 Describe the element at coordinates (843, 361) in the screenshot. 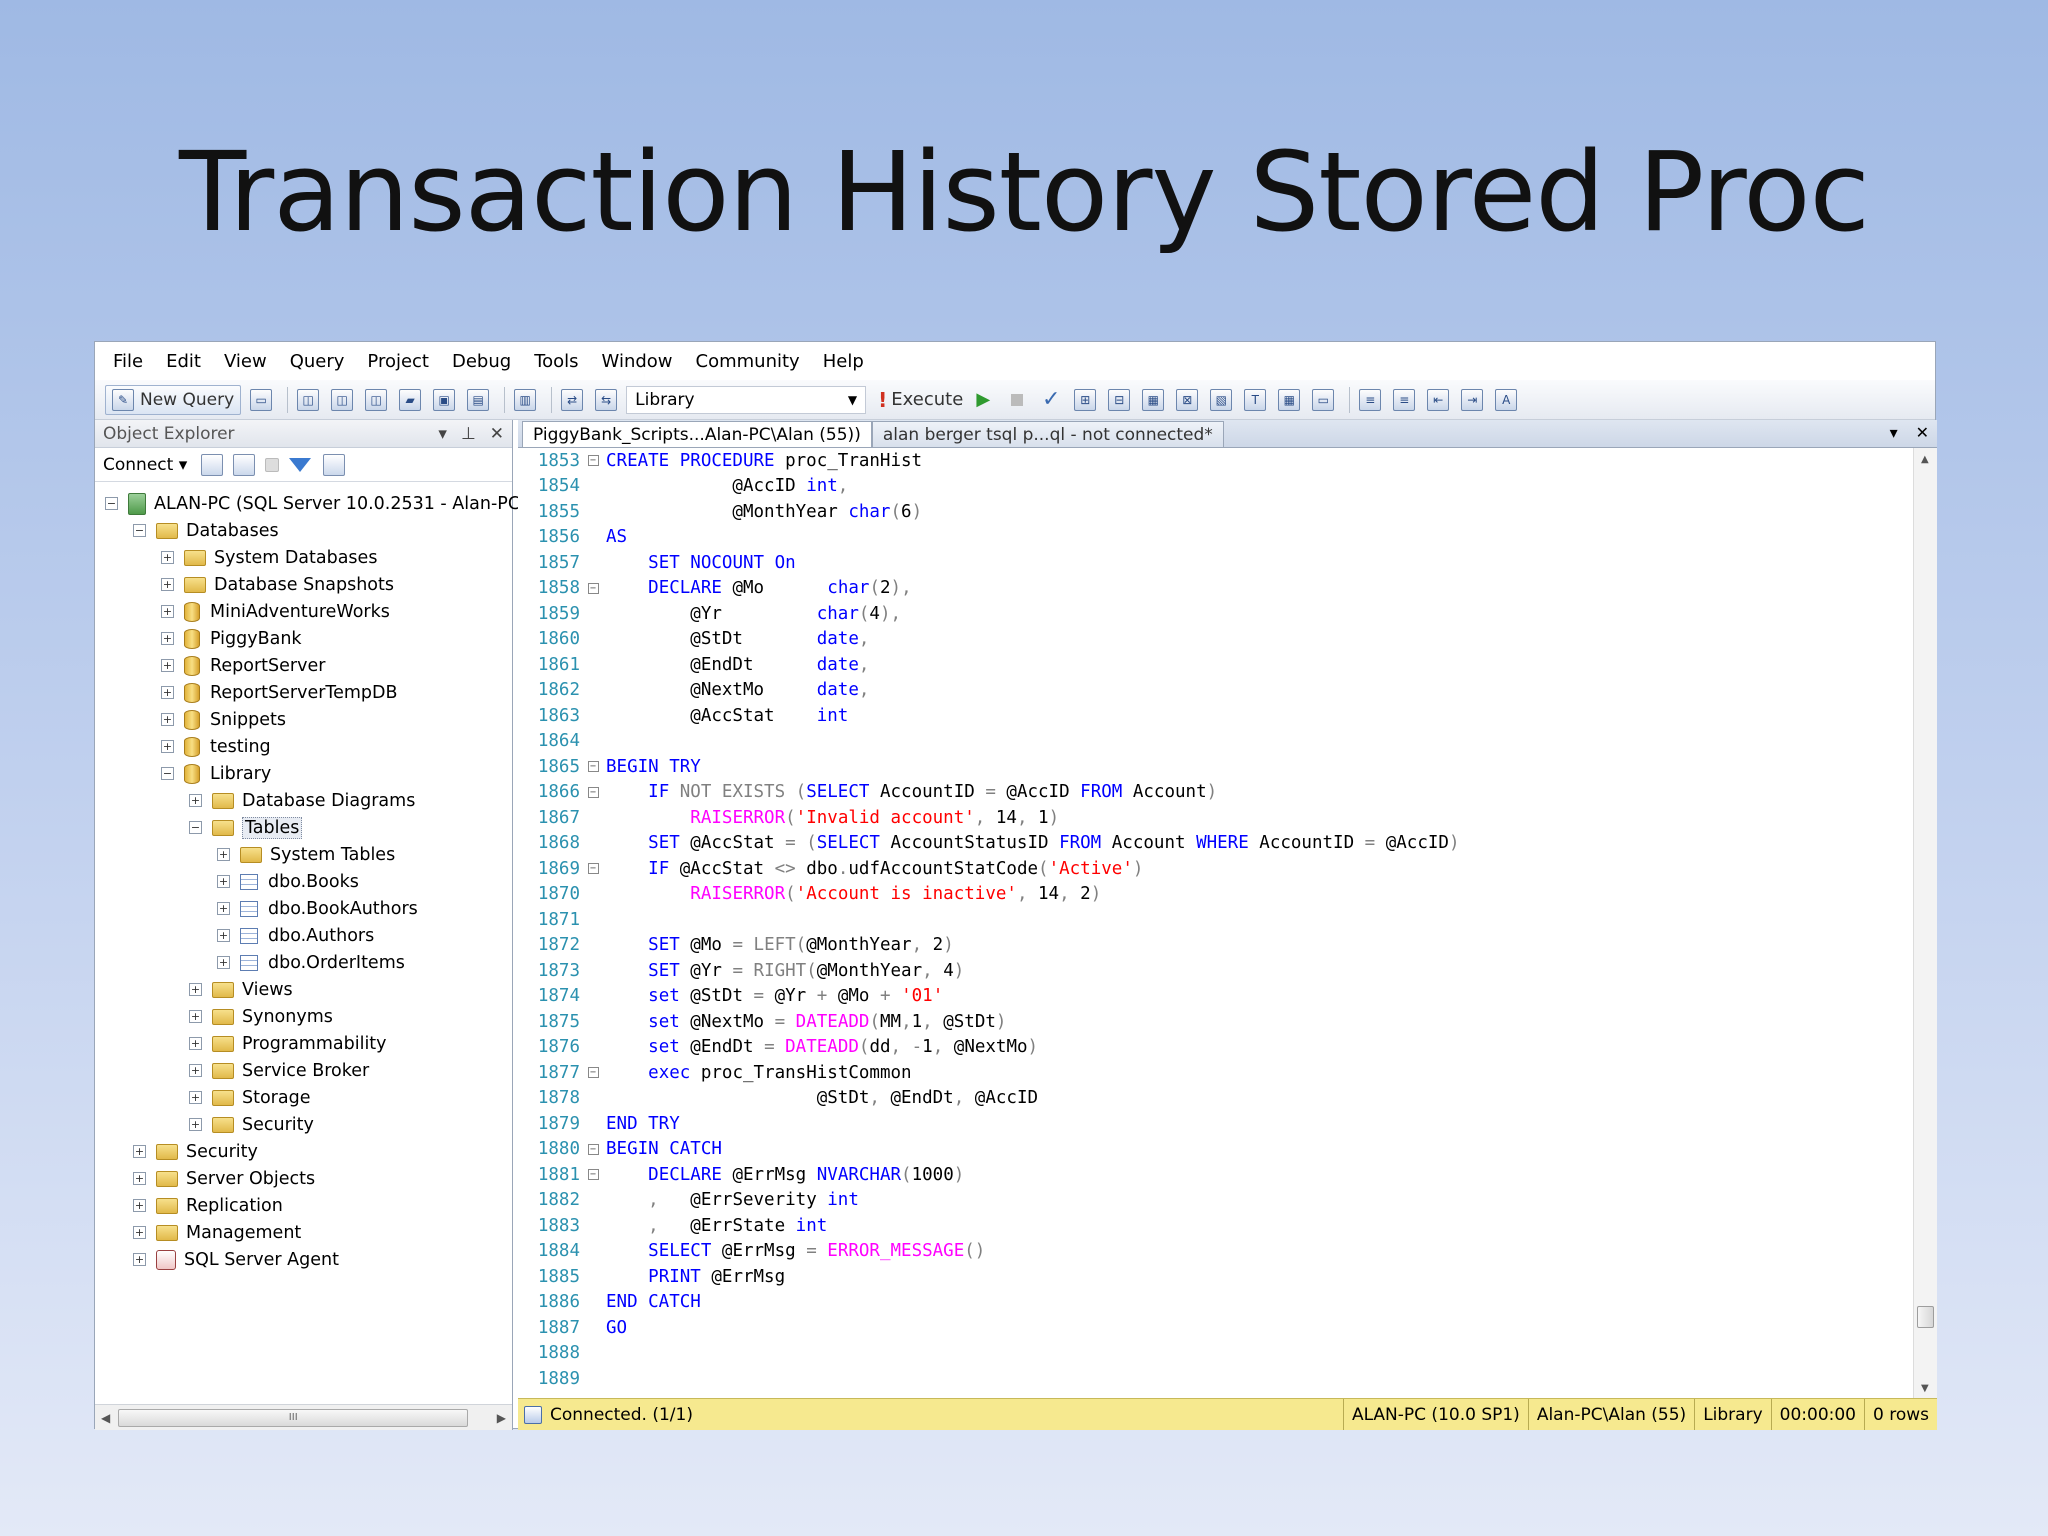

I see `menu-help: Help` at that location.